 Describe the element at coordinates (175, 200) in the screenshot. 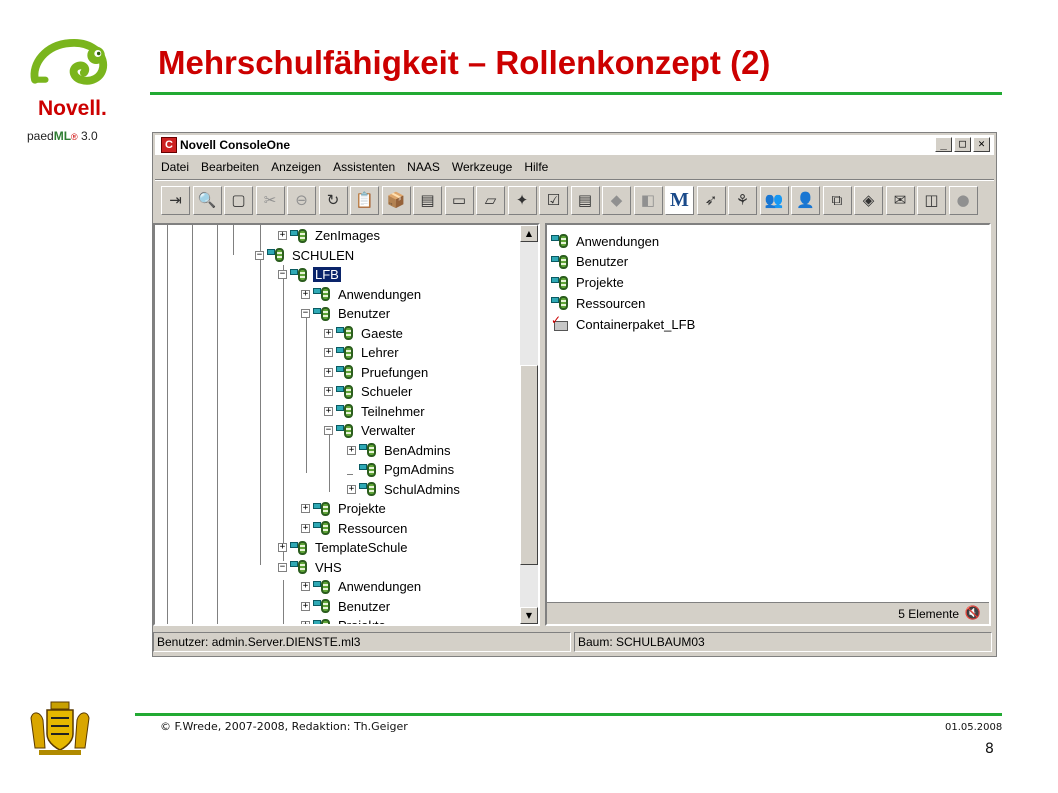

I see `exit-icon: ⇥` at that location.